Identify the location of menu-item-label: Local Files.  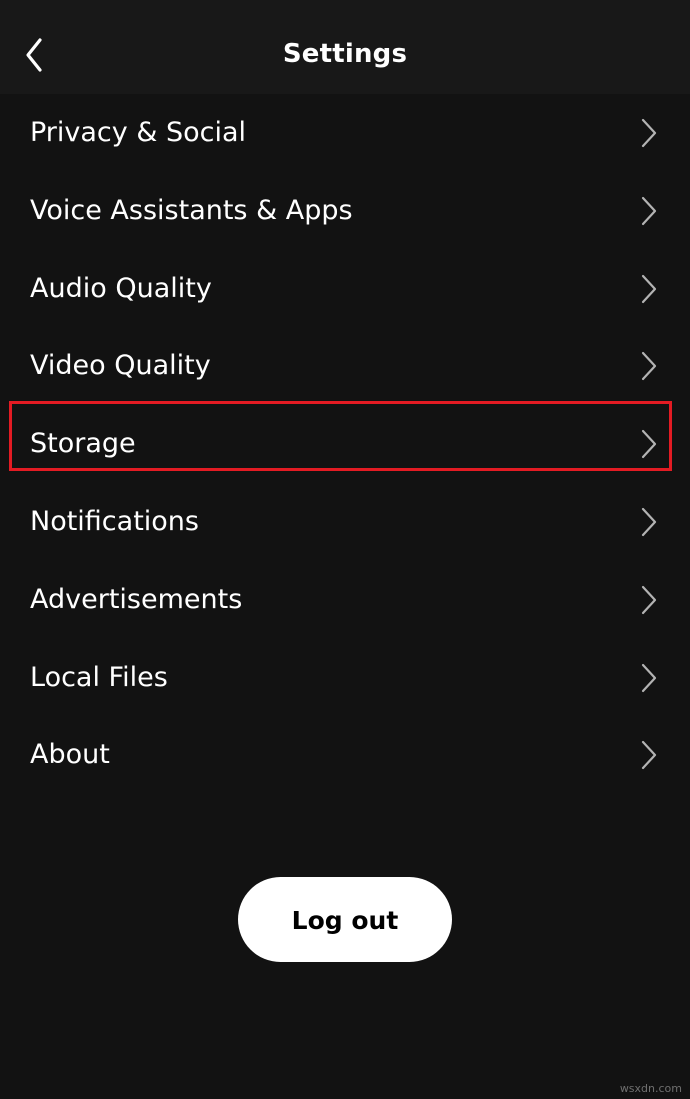
(99, 677).